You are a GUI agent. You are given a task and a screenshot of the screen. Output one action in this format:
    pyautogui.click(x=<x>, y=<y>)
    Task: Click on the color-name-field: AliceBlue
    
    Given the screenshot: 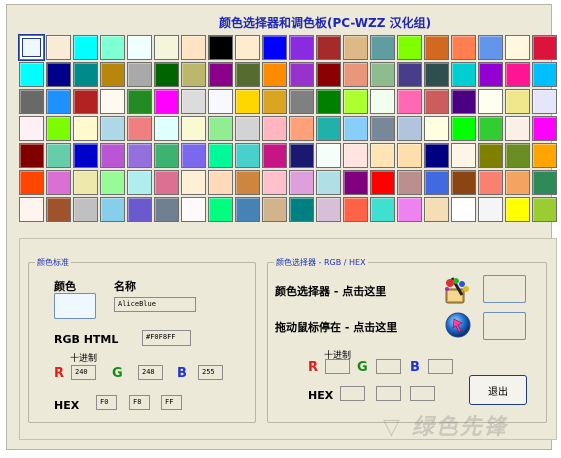 What is the action you would take?
    pyautogui.click(x=155, y=304)
    